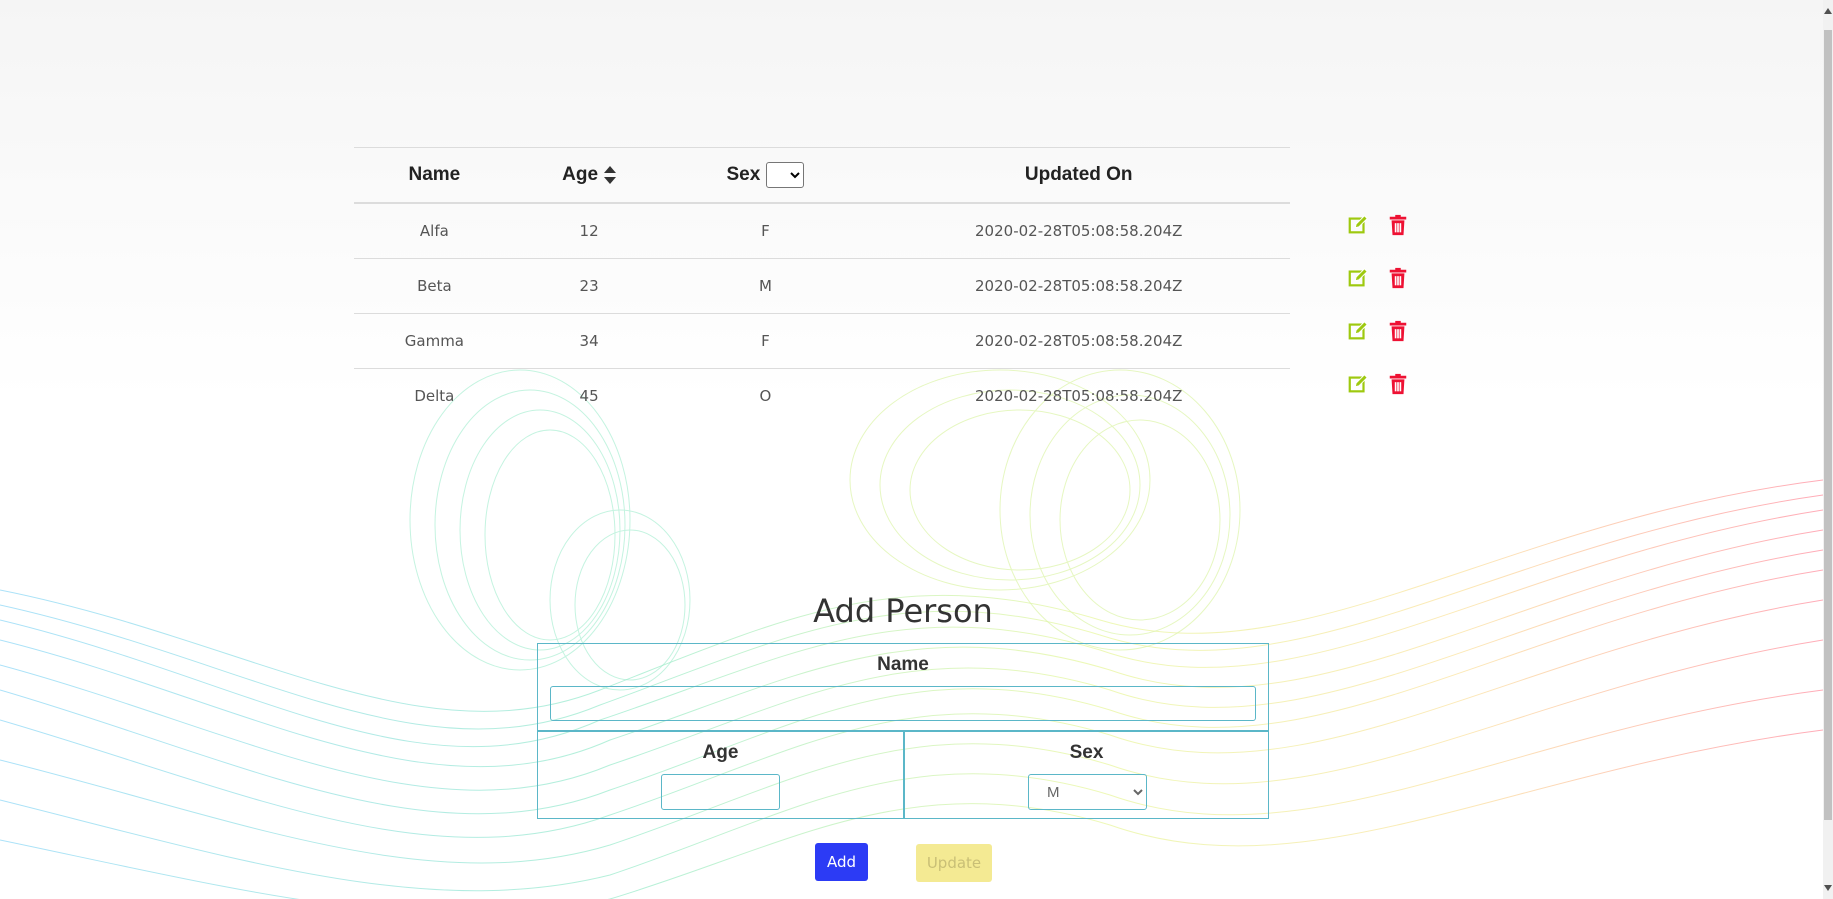  Describe the element at coordinates (1828, 888) in the screenshot. I see `scroll-down-arrow-icon` at that location.